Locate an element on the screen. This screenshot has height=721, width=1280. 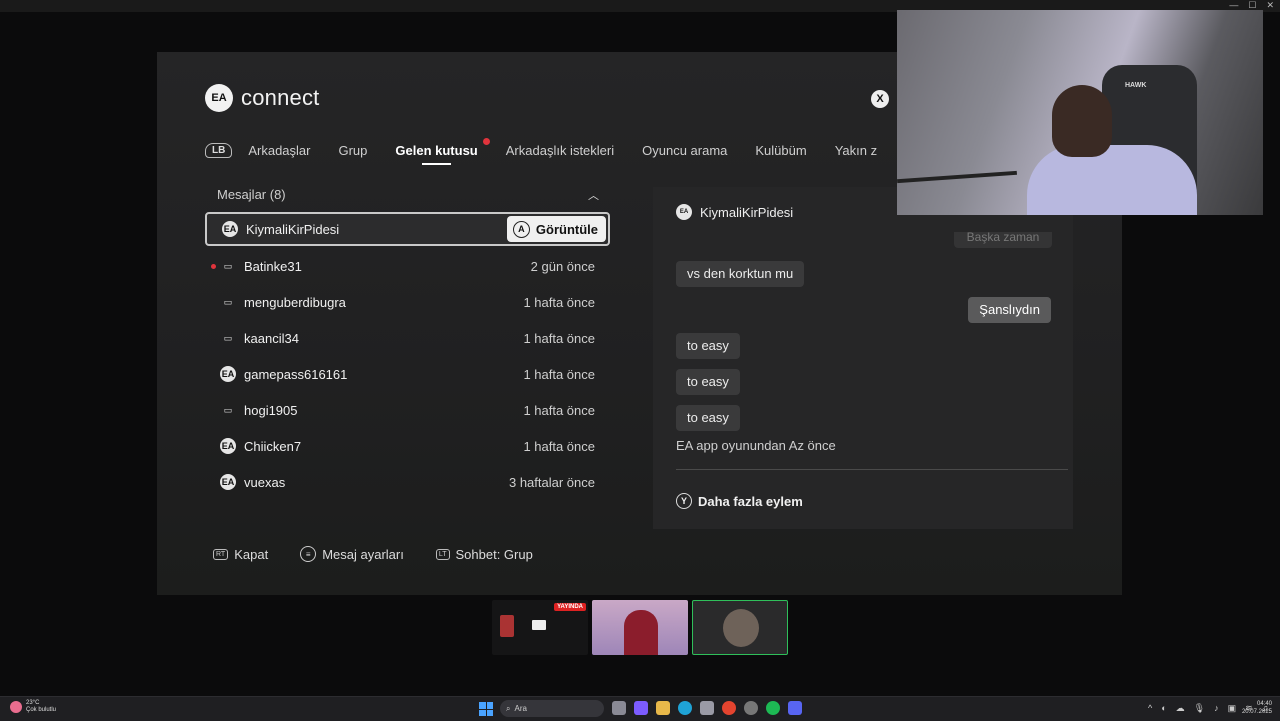
windows-start-icon is located at coordinates (486, 709).